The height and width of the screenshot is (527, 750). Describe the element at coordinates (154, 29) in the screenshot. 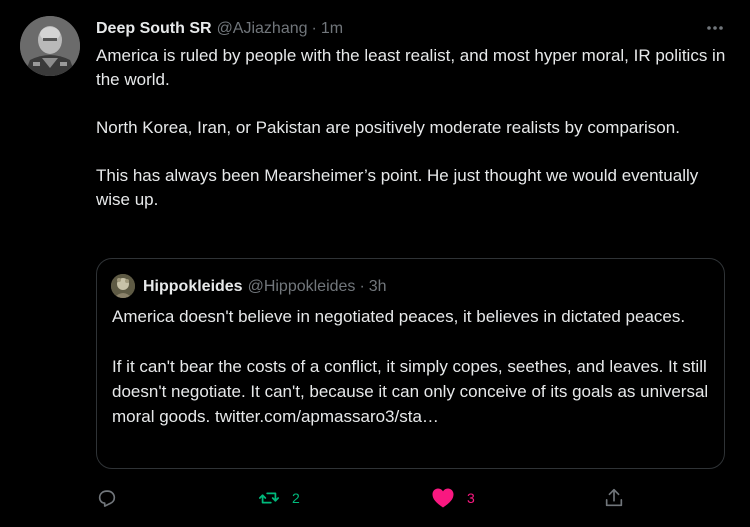

I see `author-display-name: Deep South SR` at that location.